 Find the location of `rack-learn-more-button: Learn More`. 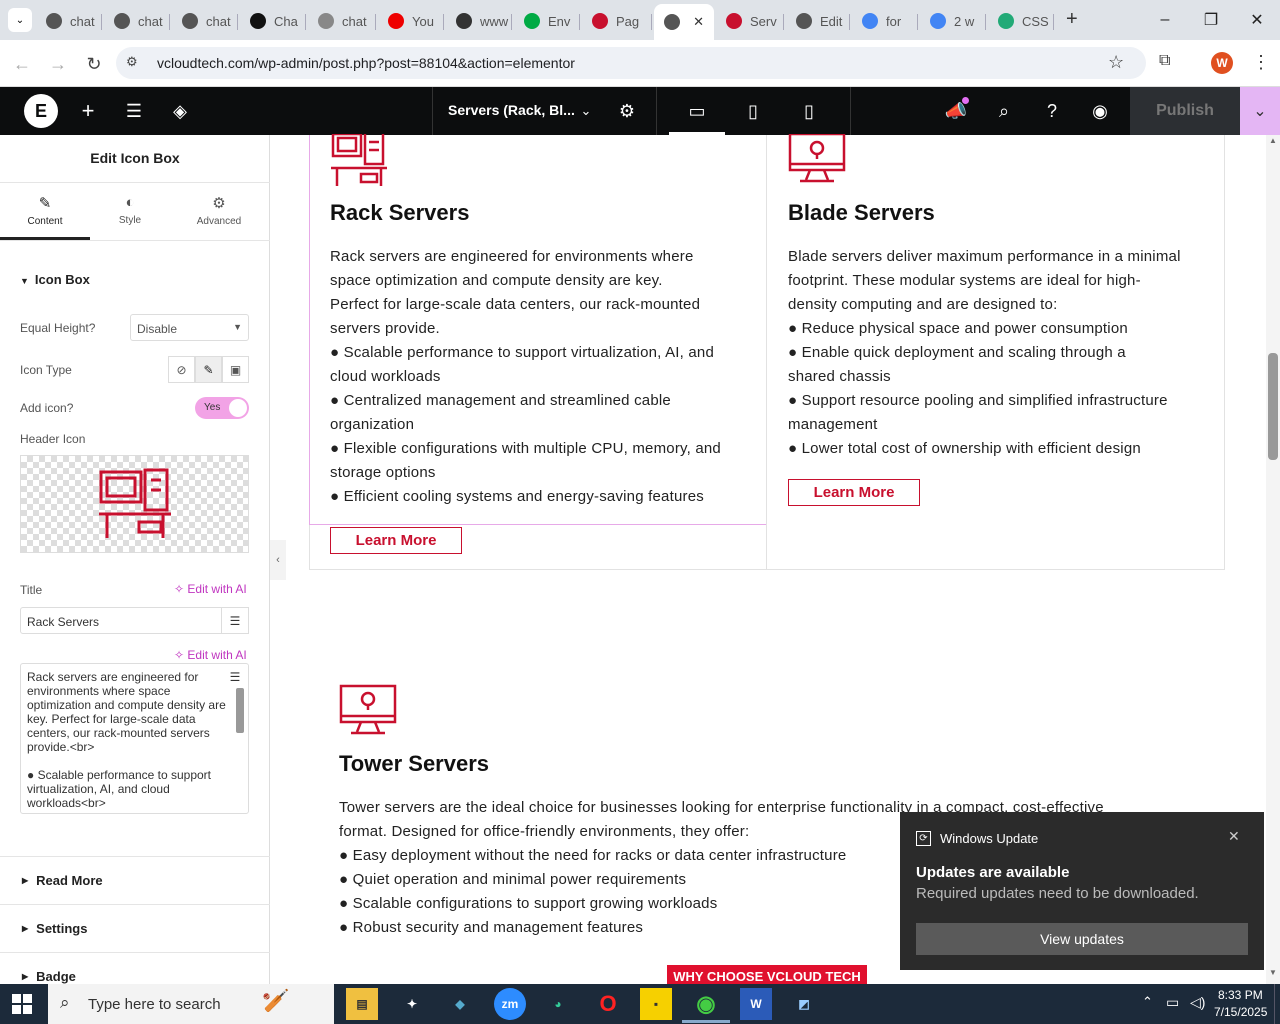

rack-learn-more-button: Learn More is located at coordinates (396, 540).